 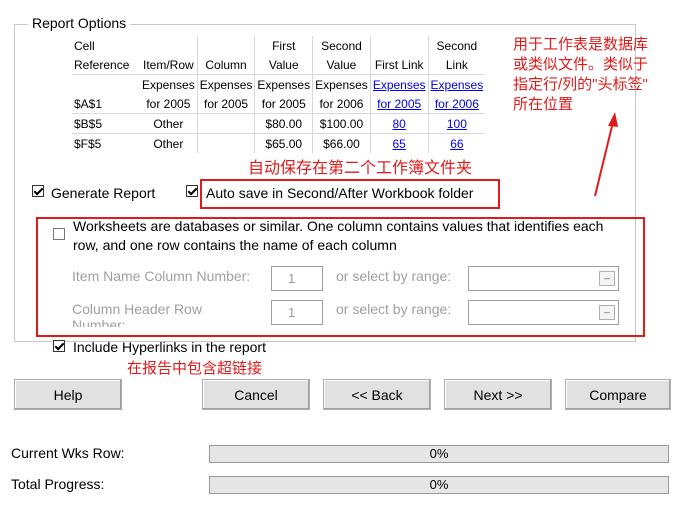 I want to click on total-progress-percent: 0%, so click(x=439, y=484).